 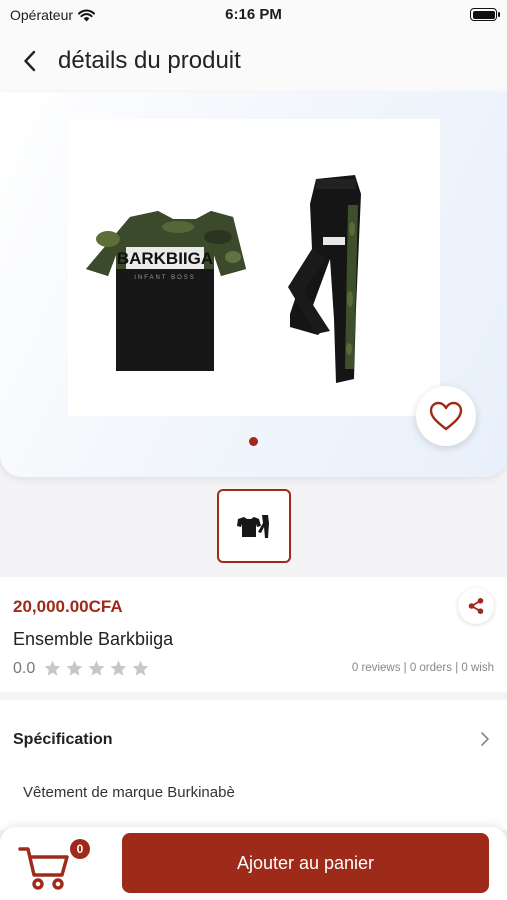 What do you see at coordinates (68, 606) in the screenshot?
I see `product-price: 20,000.00CFA` at bounding box center [68, 606].